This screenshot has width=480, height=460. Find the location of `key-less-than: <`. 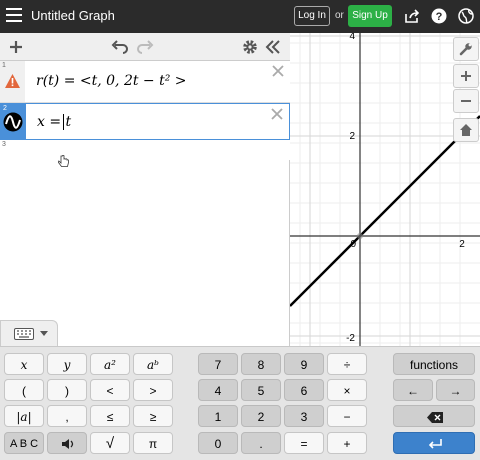

key-less-than: < is located at coordinates (110, 390).